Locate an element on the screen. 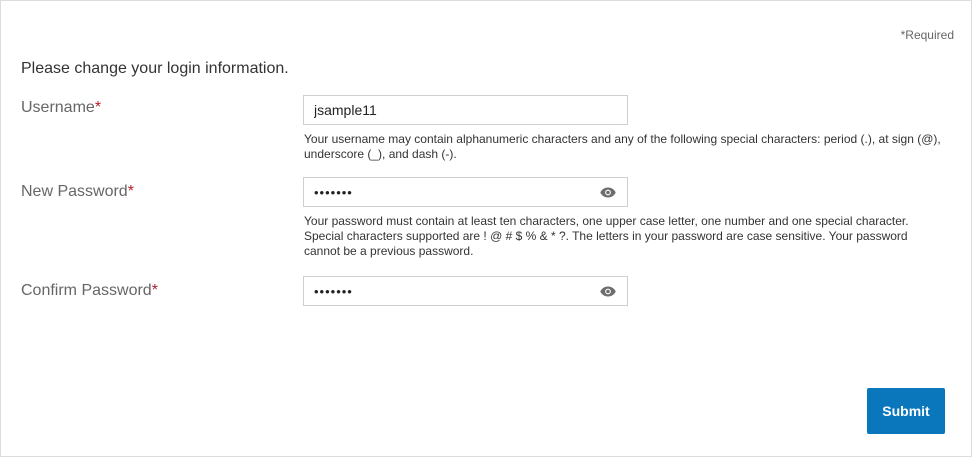 The height and width of the screenshot is (457, 972). username-label-text: Username is located at coordinates (58, 107).